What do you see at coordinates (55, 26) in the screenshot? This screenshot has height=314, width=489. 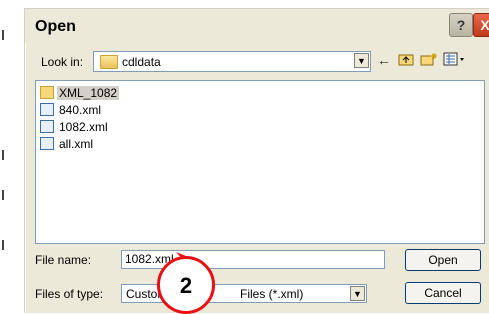 I see `dialog-title: Open` at bounding box center [55, 26].